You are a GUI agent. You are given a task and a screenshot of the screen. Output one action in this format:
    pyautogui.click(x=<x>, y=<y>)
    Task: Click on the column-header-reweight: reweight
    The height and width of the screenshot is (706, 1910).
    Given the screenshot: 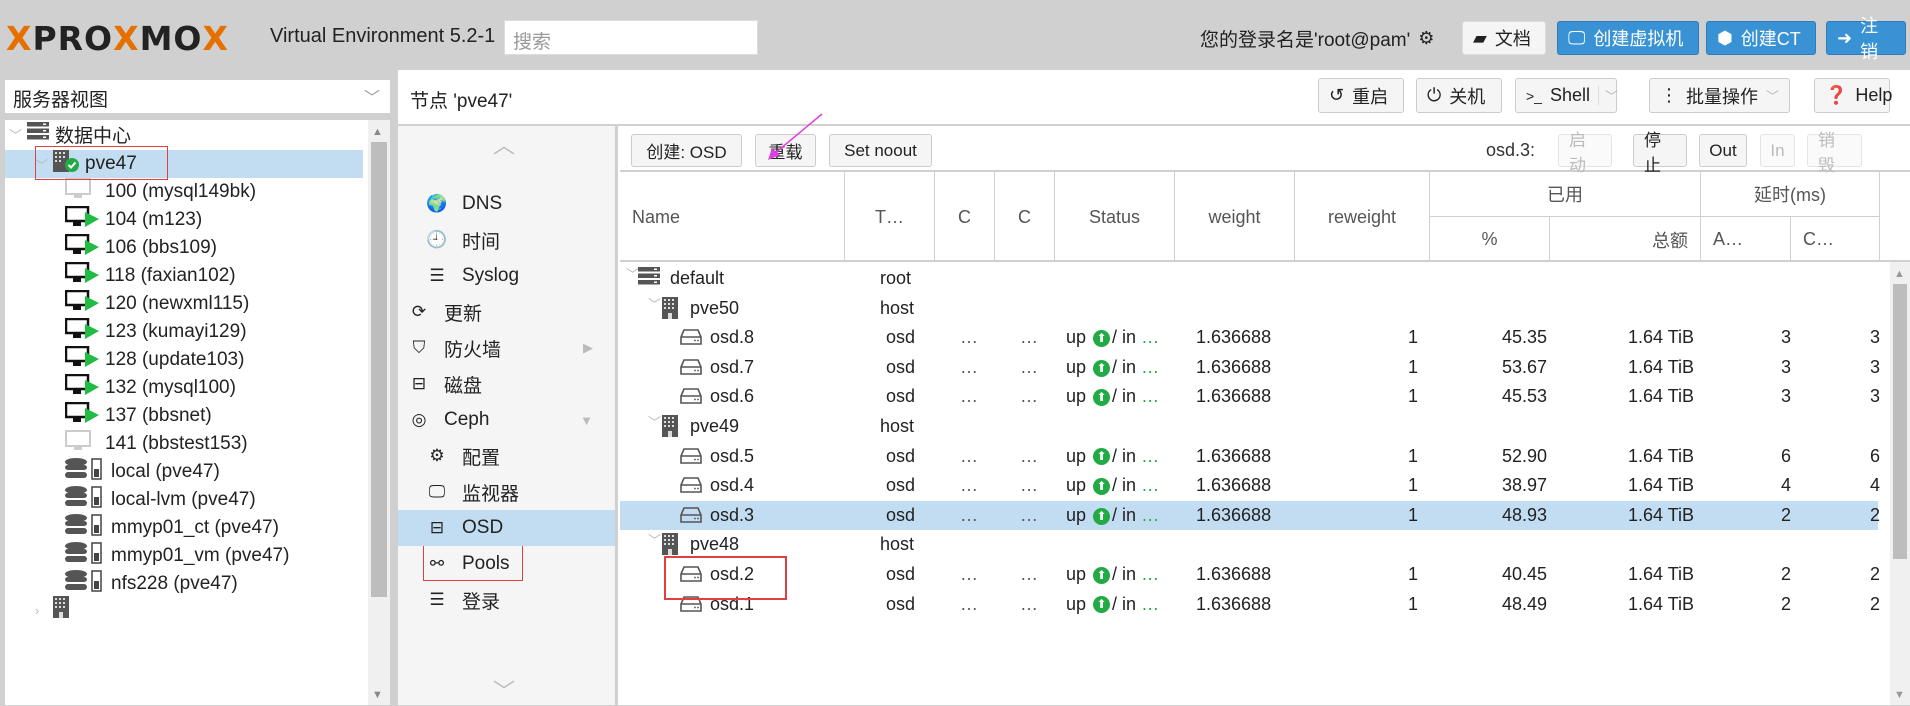 What is the action you would take?
    pyautogui.click(x=1362, y=217)
    